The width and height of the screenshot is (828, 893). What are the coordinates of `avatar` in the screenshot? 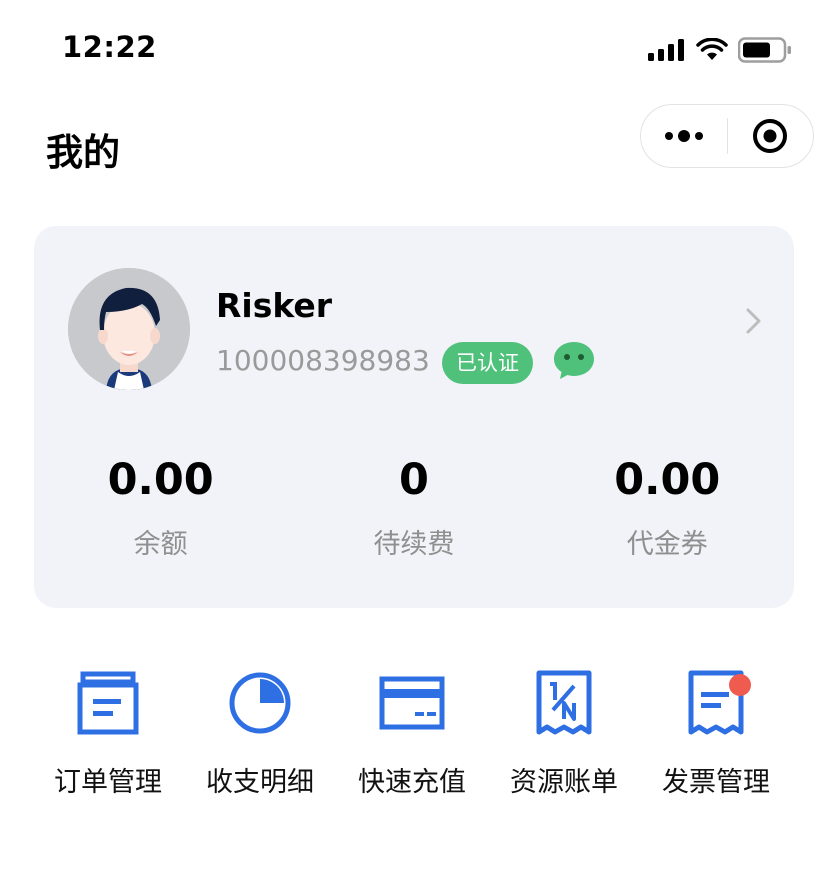 It's located at (129, 329).